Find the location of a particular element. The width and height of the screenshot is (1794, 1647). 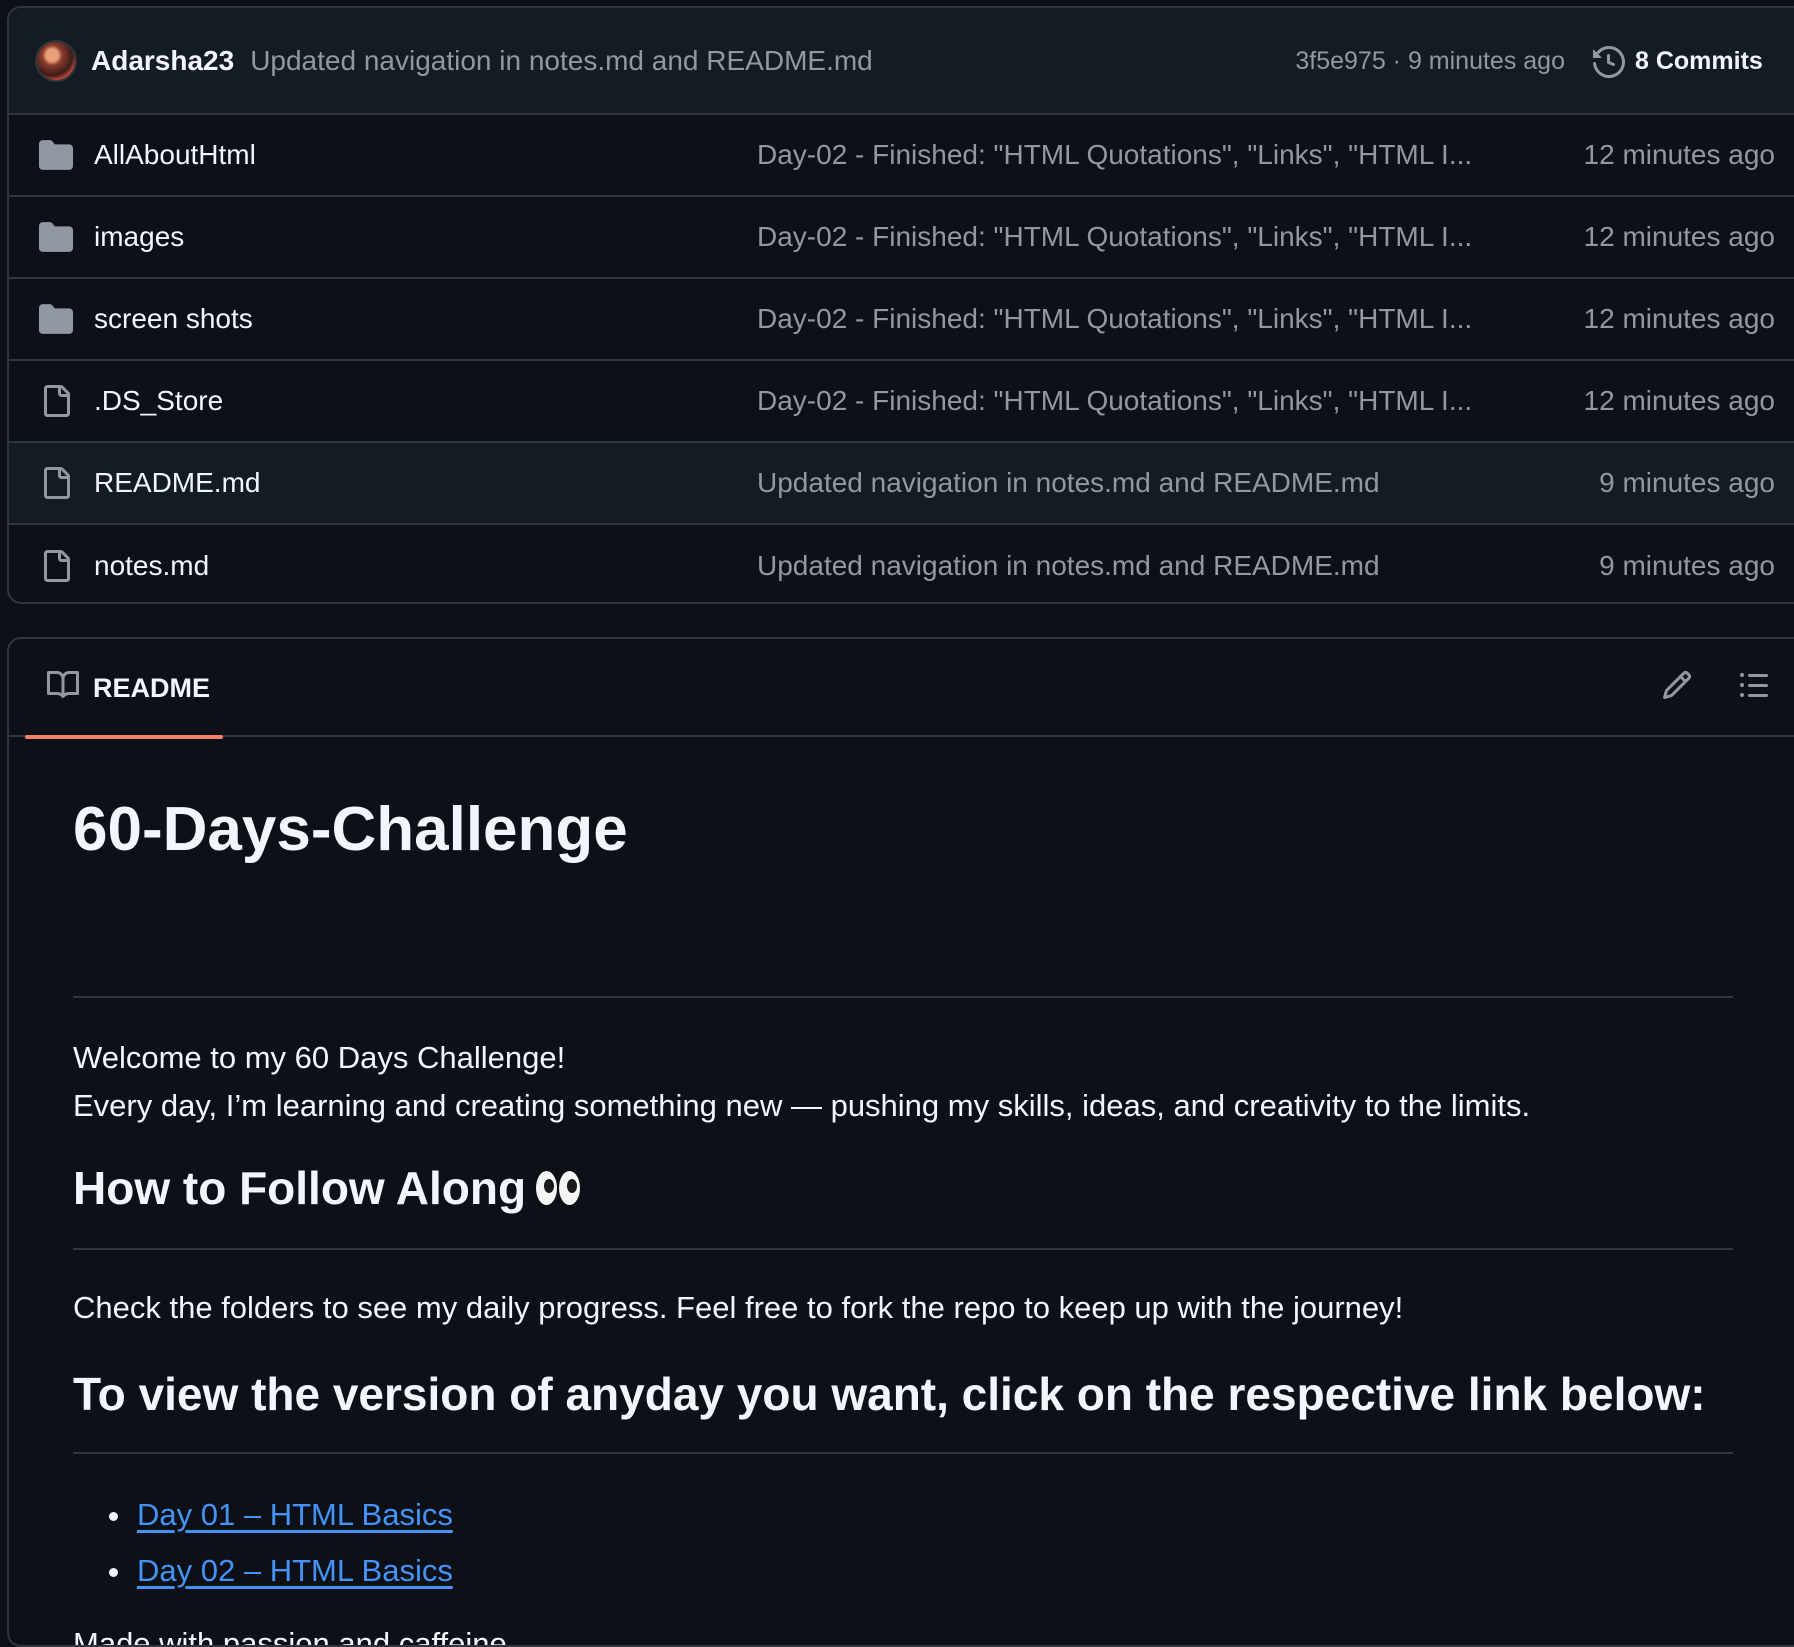

file-name-link: .DS_Store is located at coordinates (158, 401).